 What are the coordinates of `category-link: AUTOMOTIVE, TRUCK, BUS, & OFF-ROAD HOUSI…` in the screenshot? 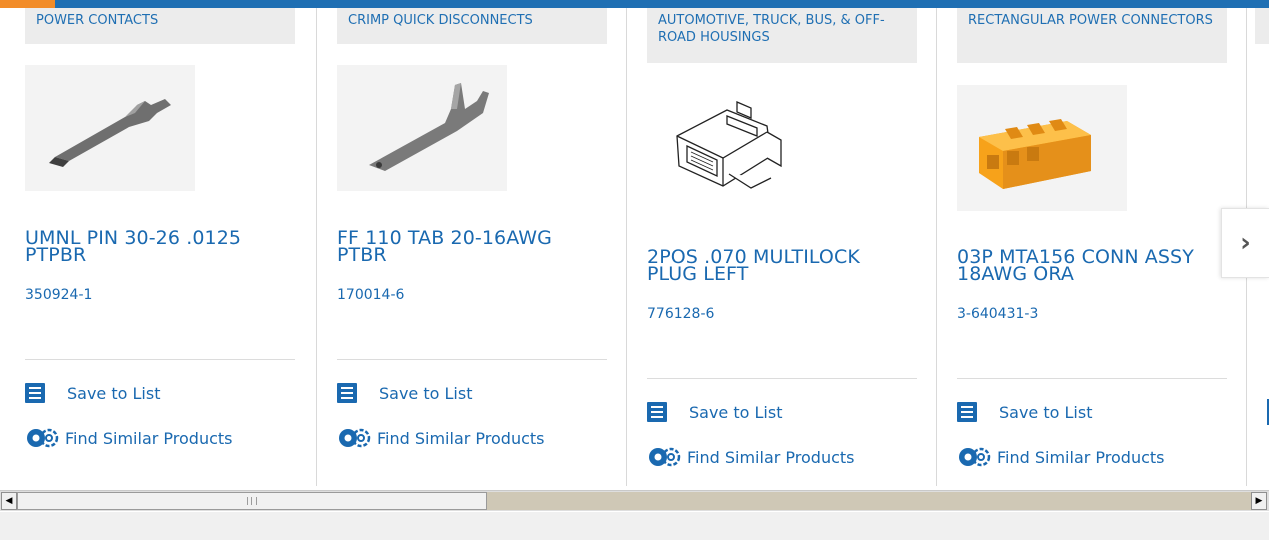 It's located at (782, 35).